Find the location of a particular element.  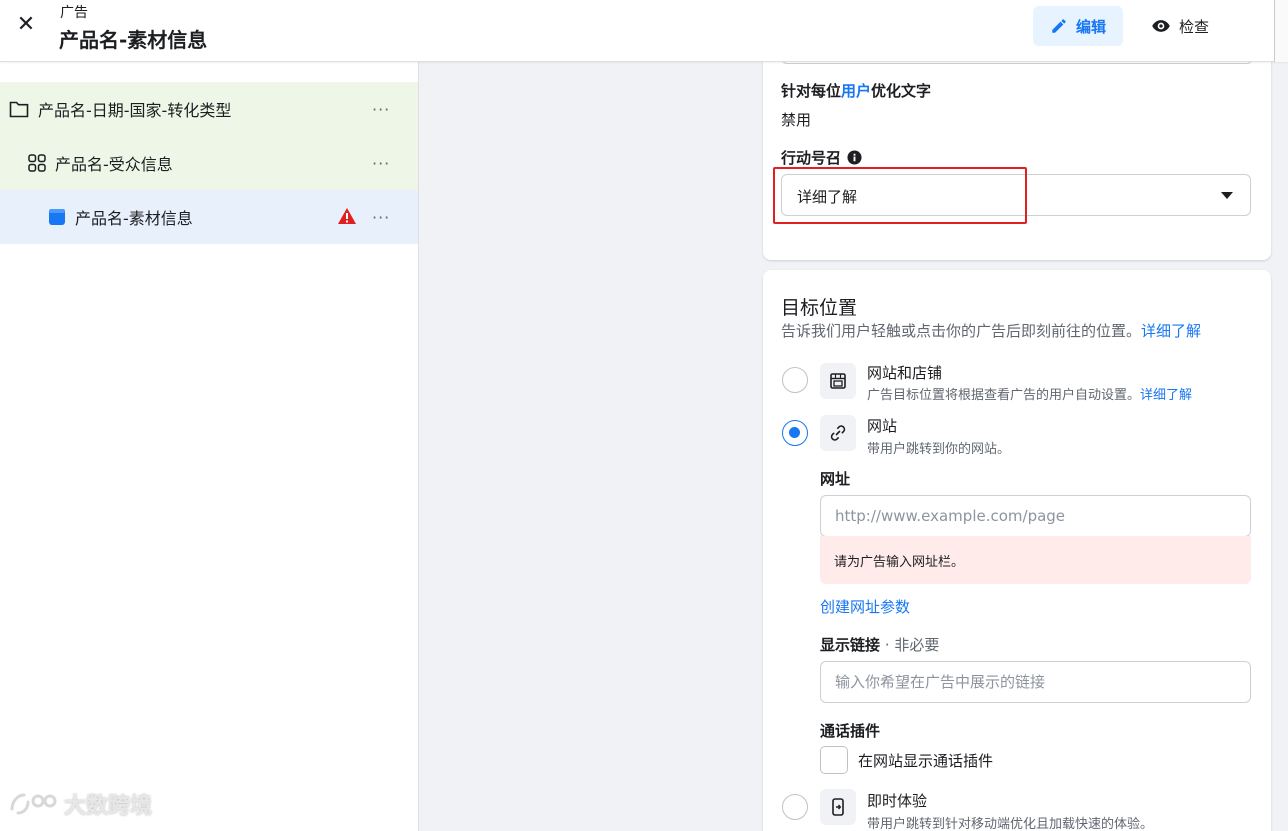

watermark-text: 大数跨境 is located at coordinates (108, 806).